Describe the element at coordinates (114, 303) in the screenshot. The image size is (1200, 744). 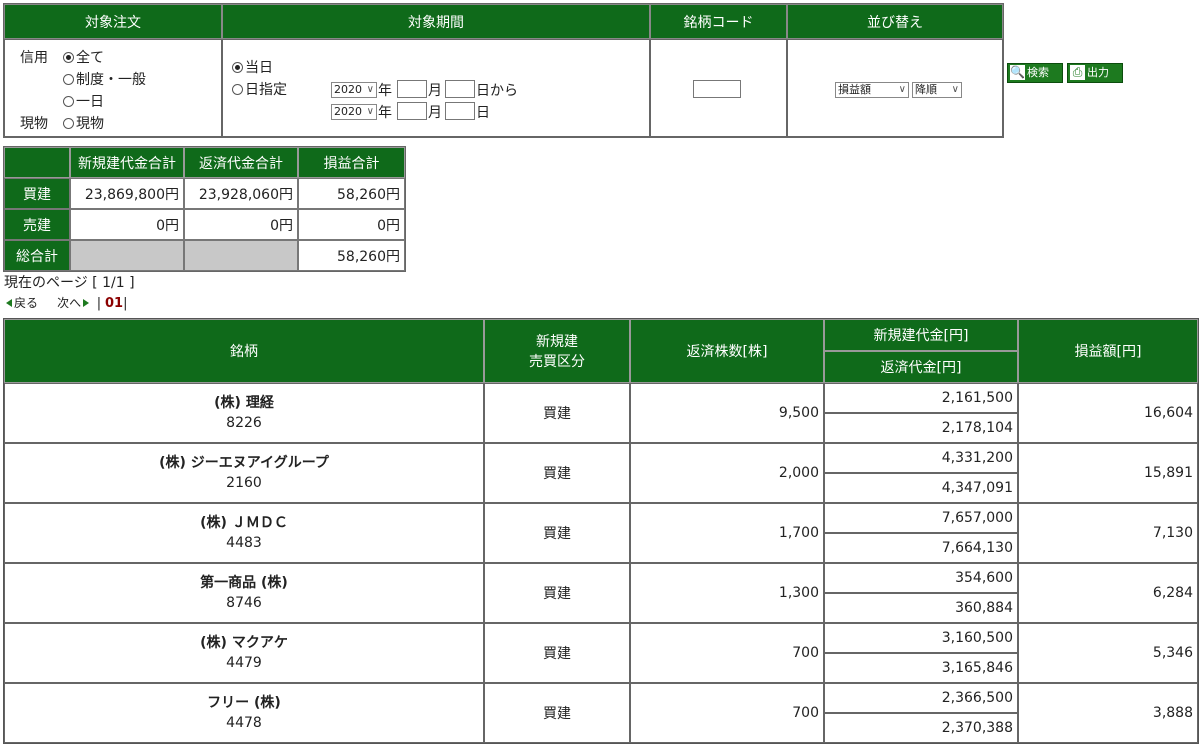
I see `page-number: 01` at that location.